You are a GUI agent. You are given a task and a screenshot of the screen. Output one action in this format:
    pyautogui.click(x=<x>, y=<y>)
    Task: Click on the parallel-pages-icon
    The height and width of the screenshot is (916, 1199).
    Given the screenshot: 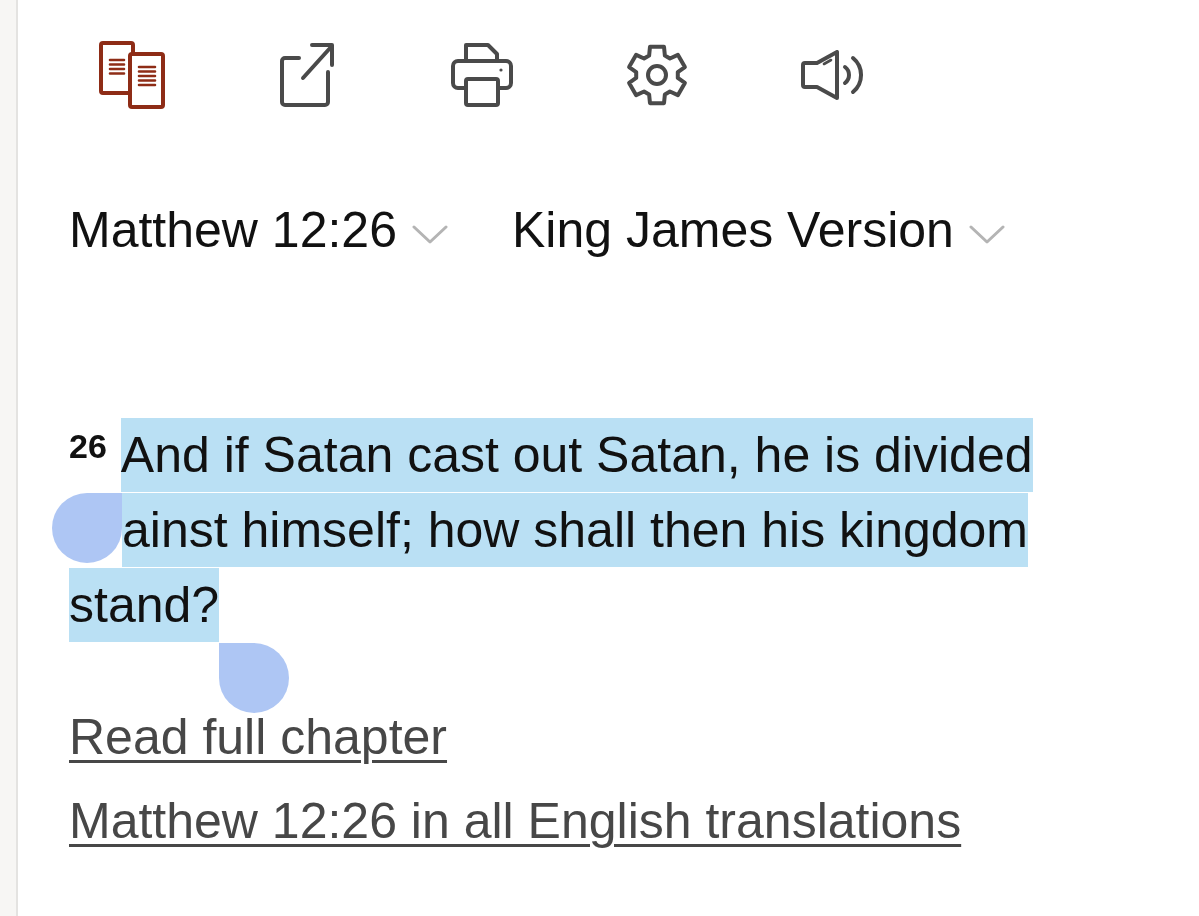 What is the action you would take?
    pyautogui.click(x=131, y=75)
    